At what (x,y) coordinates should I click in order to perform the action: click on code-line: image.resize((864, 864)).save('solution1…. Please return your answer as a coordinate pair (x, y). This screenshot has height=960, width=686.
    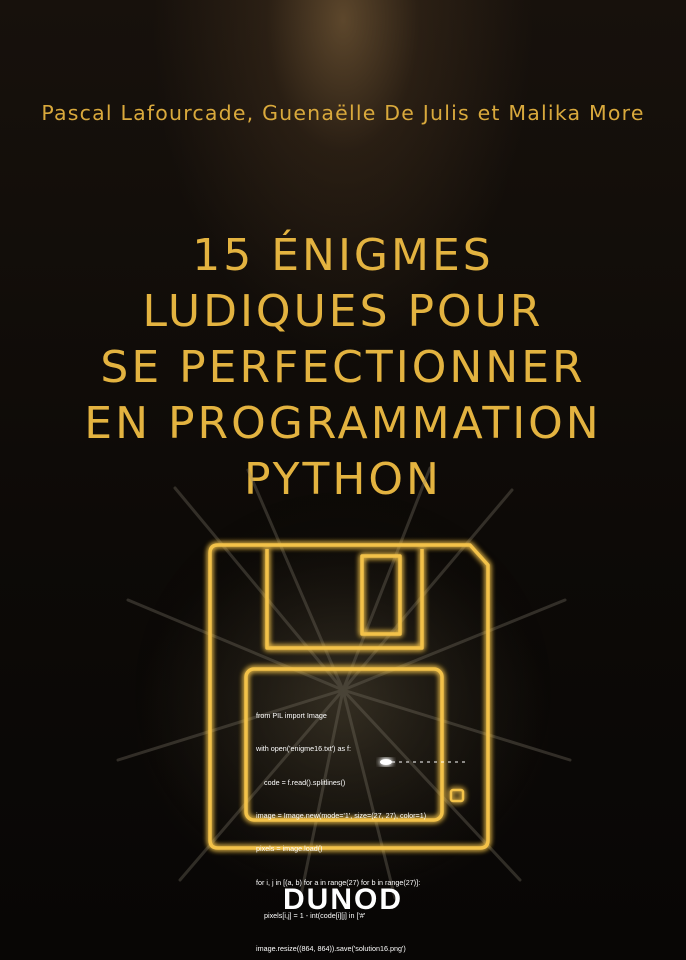
    Looking at the image, I should click on (331, 949).